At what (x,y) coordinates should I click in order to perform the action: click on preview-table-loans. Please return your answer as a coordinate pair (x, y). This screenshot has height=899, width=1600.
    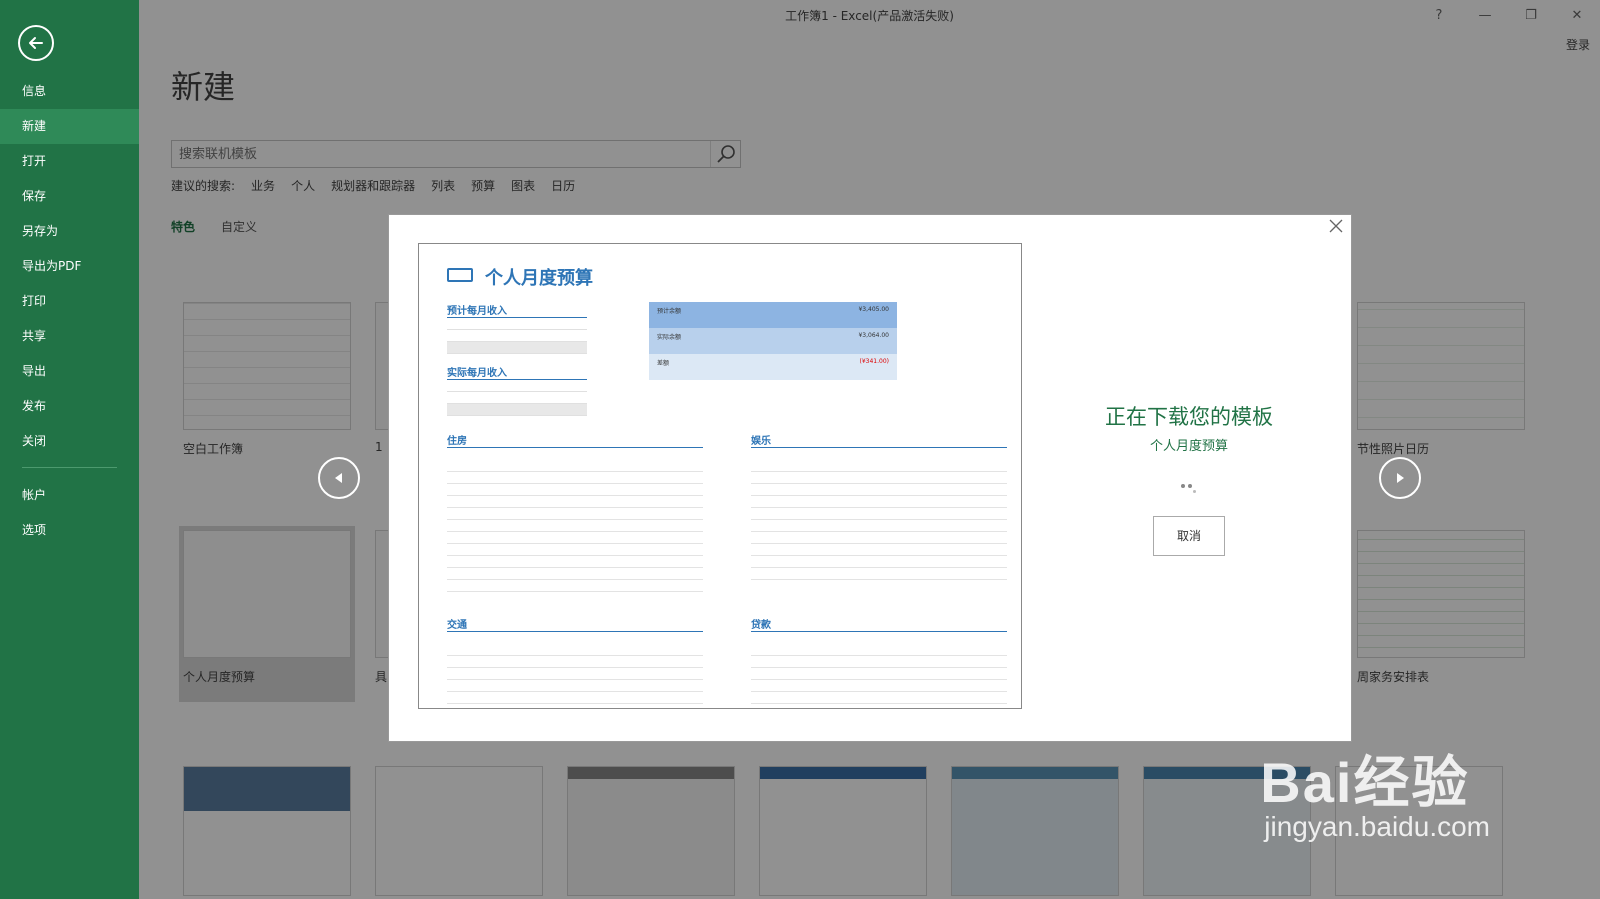
    Looking at the image, I should click on (879, 676).